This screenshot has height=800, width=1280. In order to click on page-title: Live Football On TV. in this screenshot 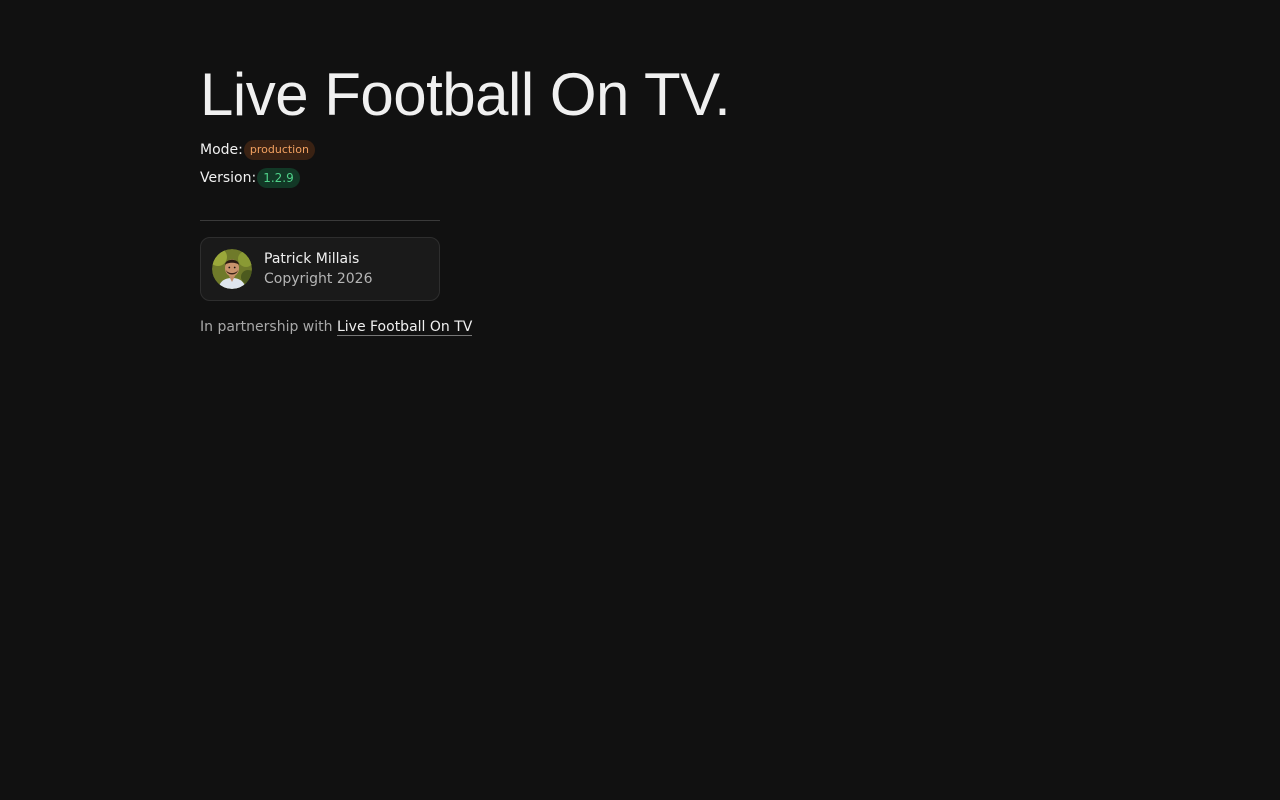, I will do `click(465, 94)`.